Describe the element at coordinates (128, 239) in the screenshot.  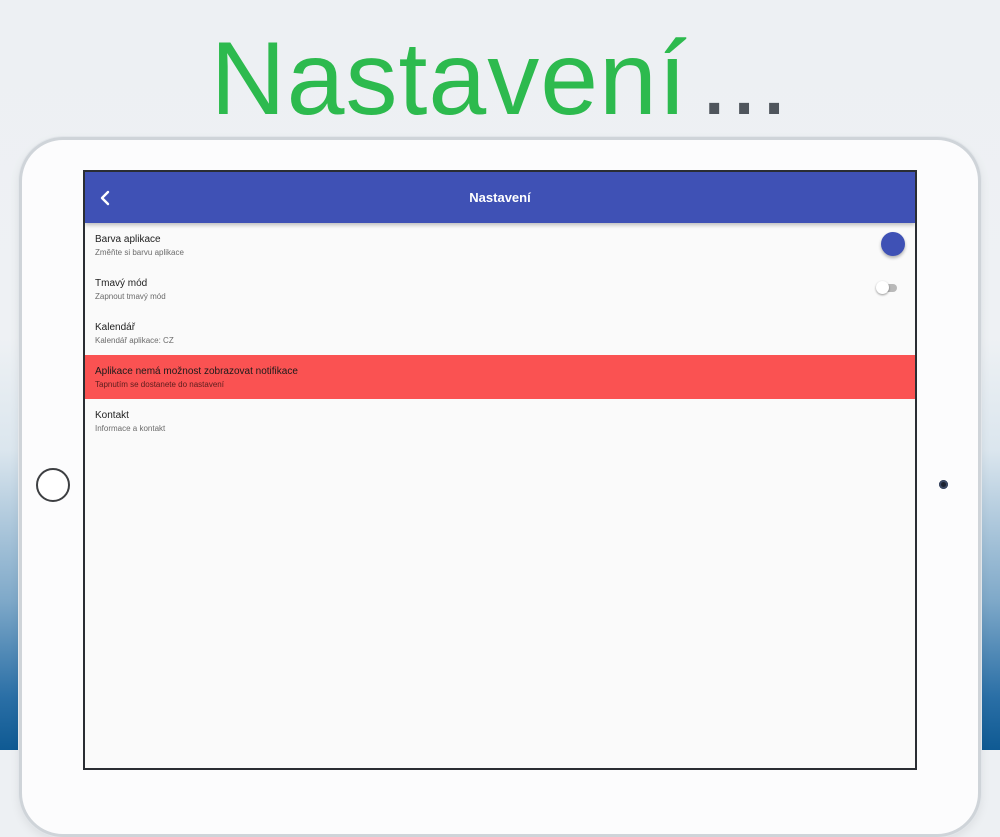
I see `setting-title: Barva aplikace` at that location.